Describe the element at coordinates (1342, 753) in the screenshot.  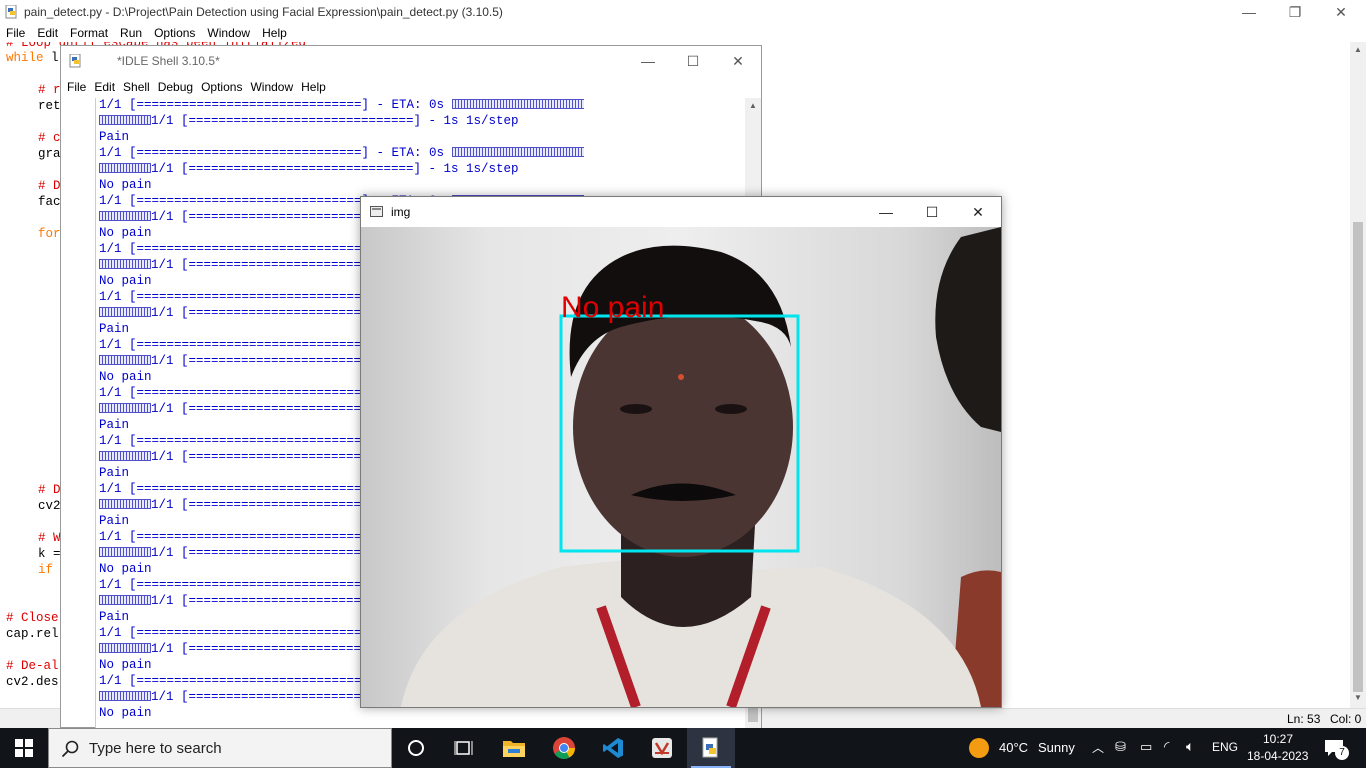
I see `notification-count: 7` at that location.